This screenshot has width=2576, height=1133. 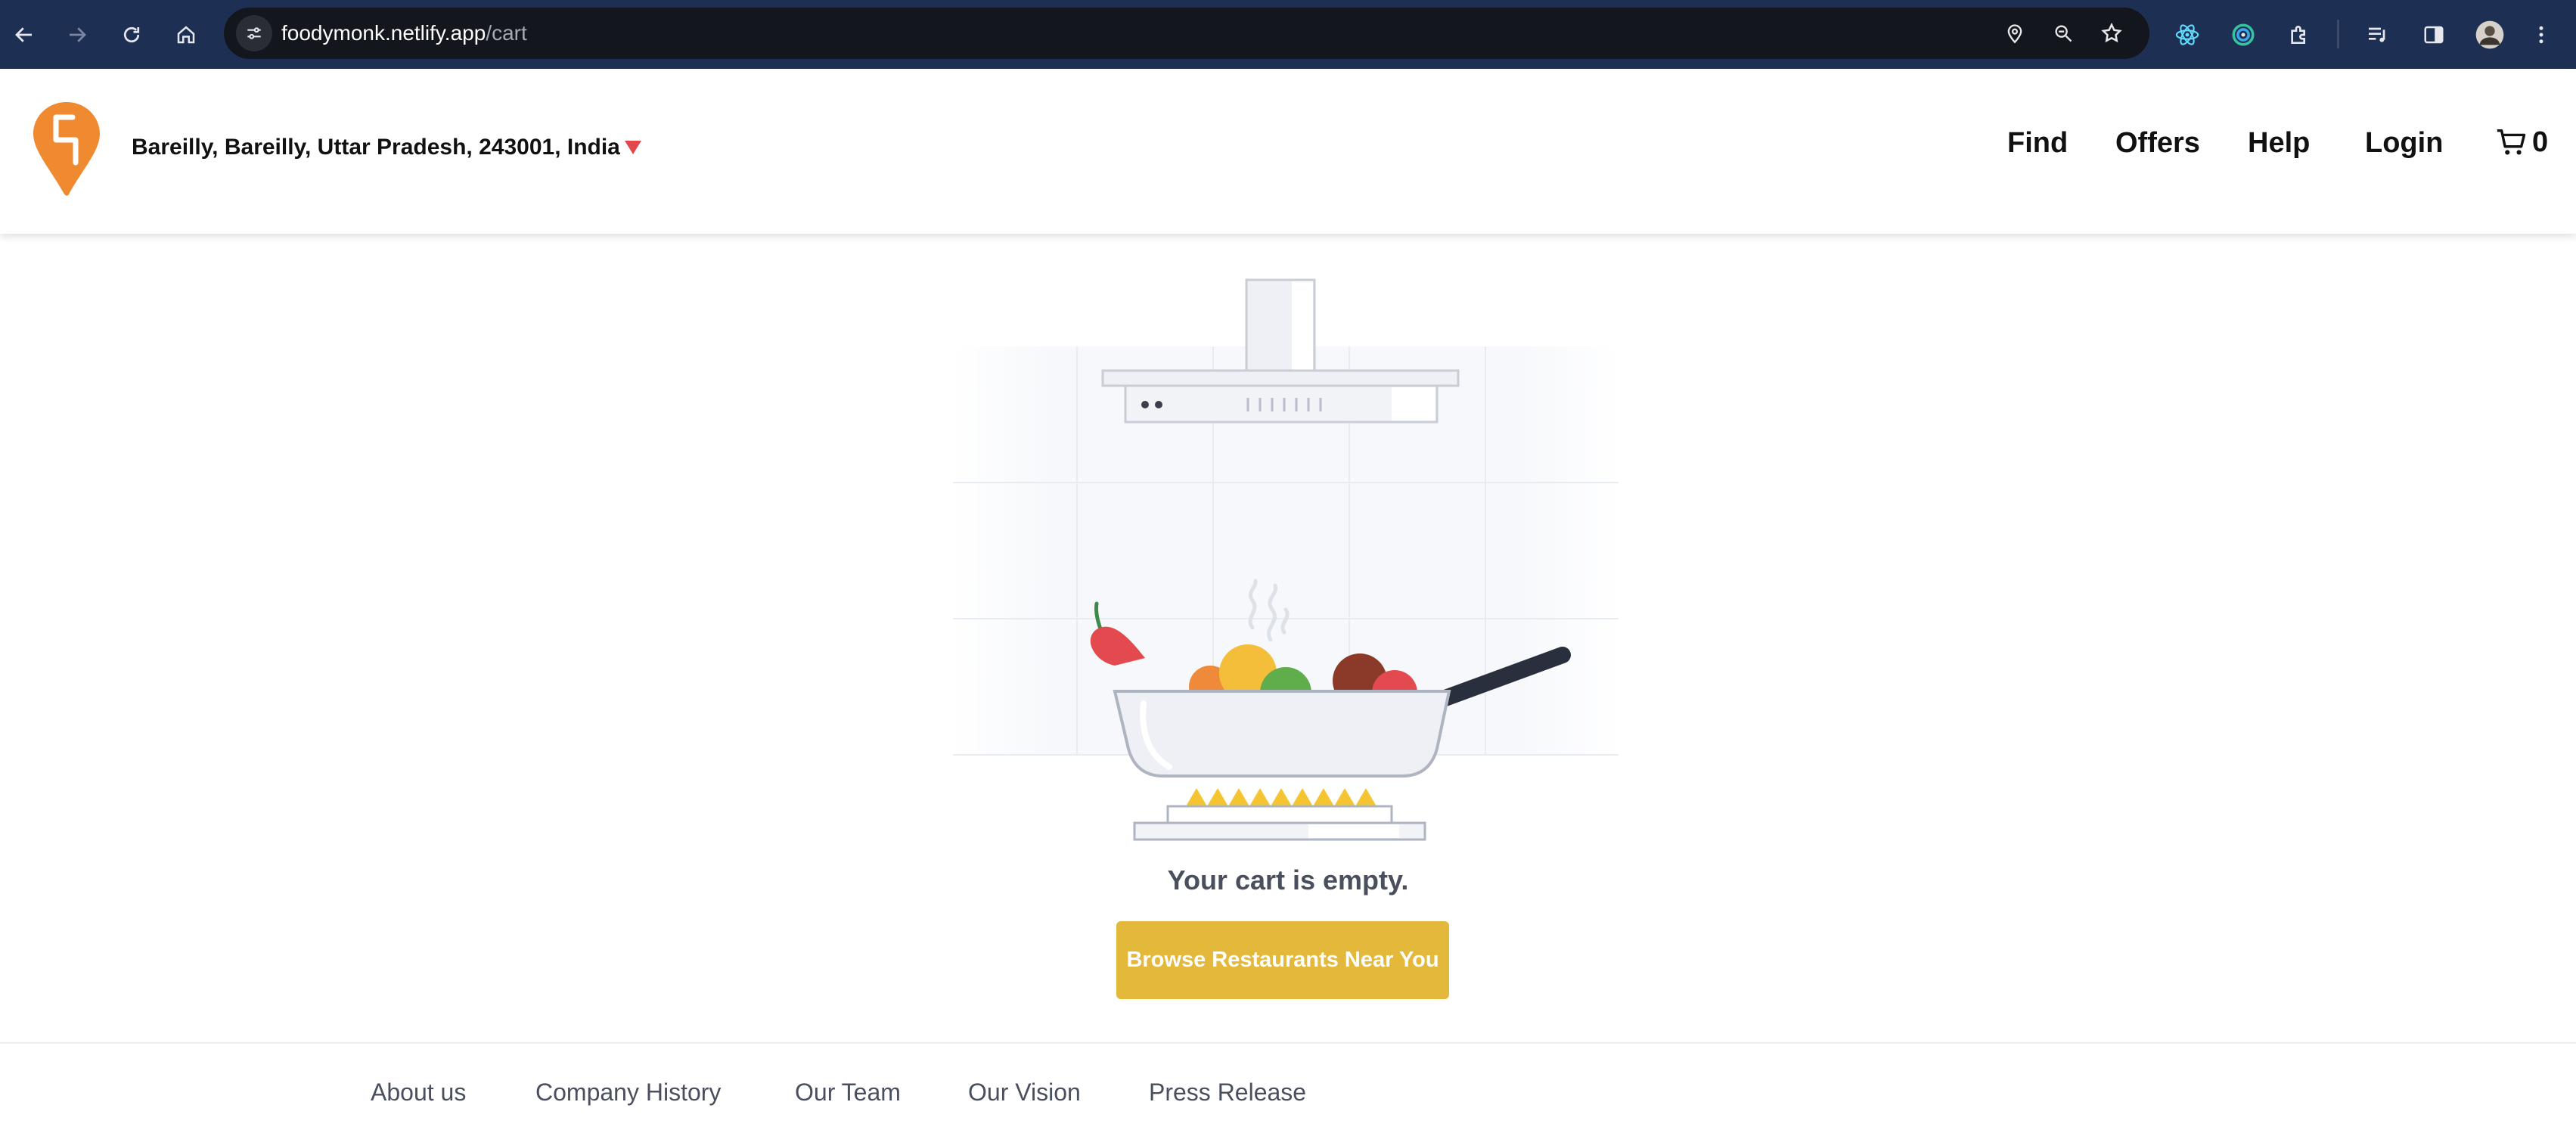 What do you see at coordinates (2063, 33) in the screenshot?
I see `zoom-icon` at bounding box center [2063, 33].